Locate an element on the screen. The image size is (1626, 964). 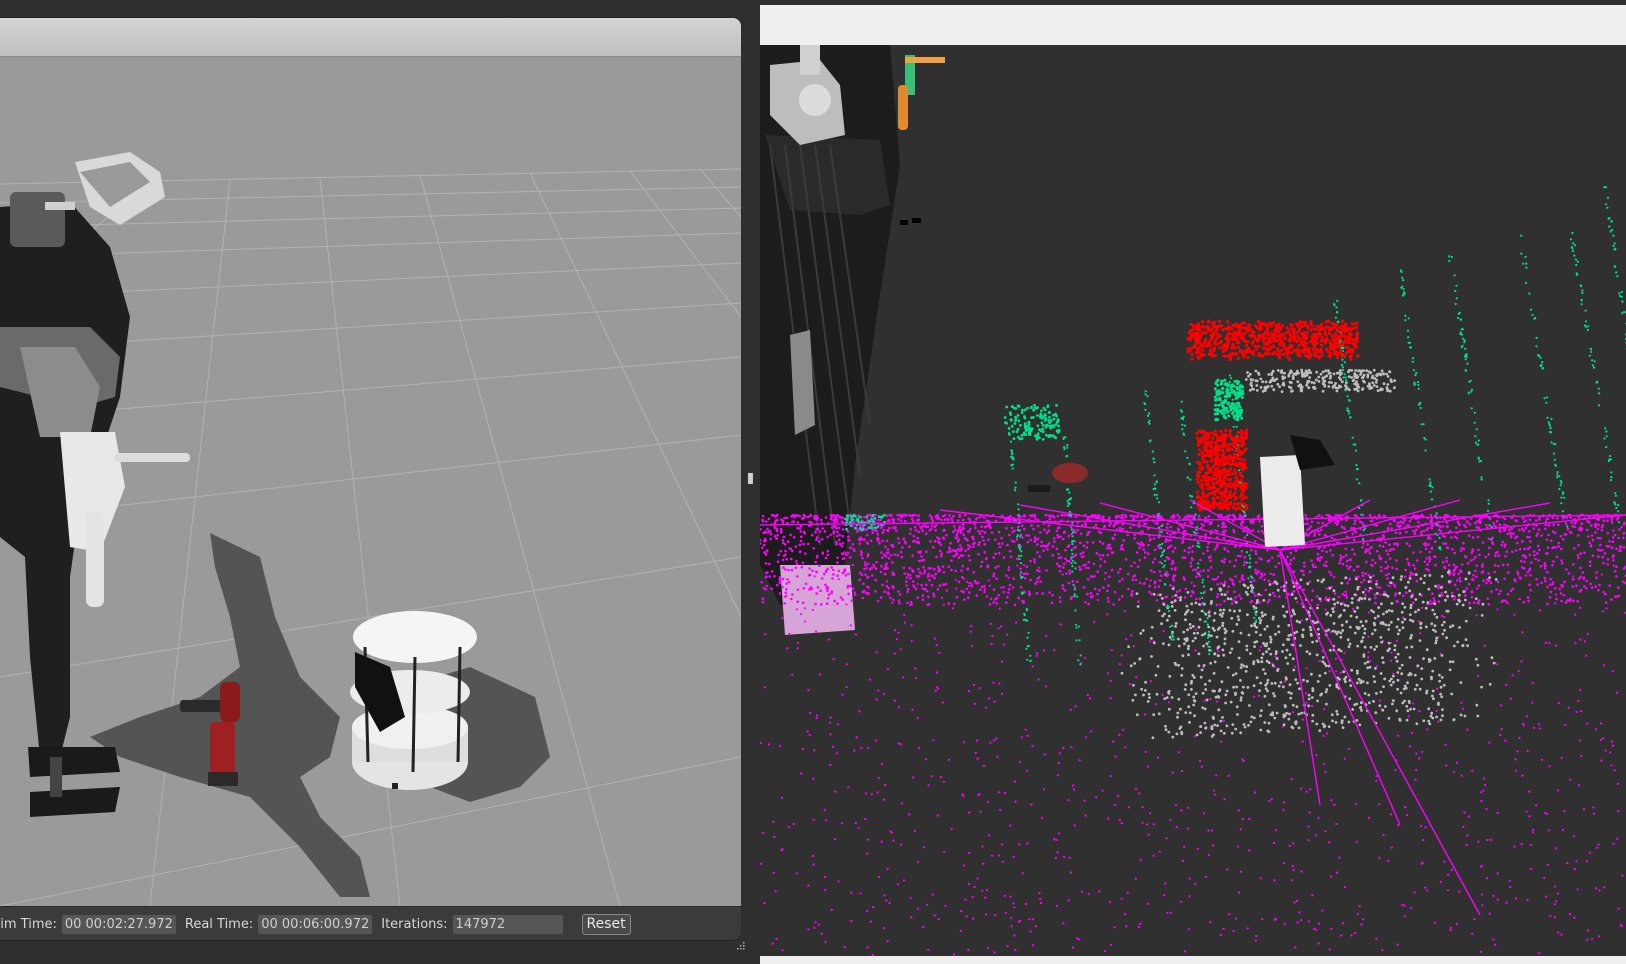
reset-button: Reset is located at coordinates (606, 924).